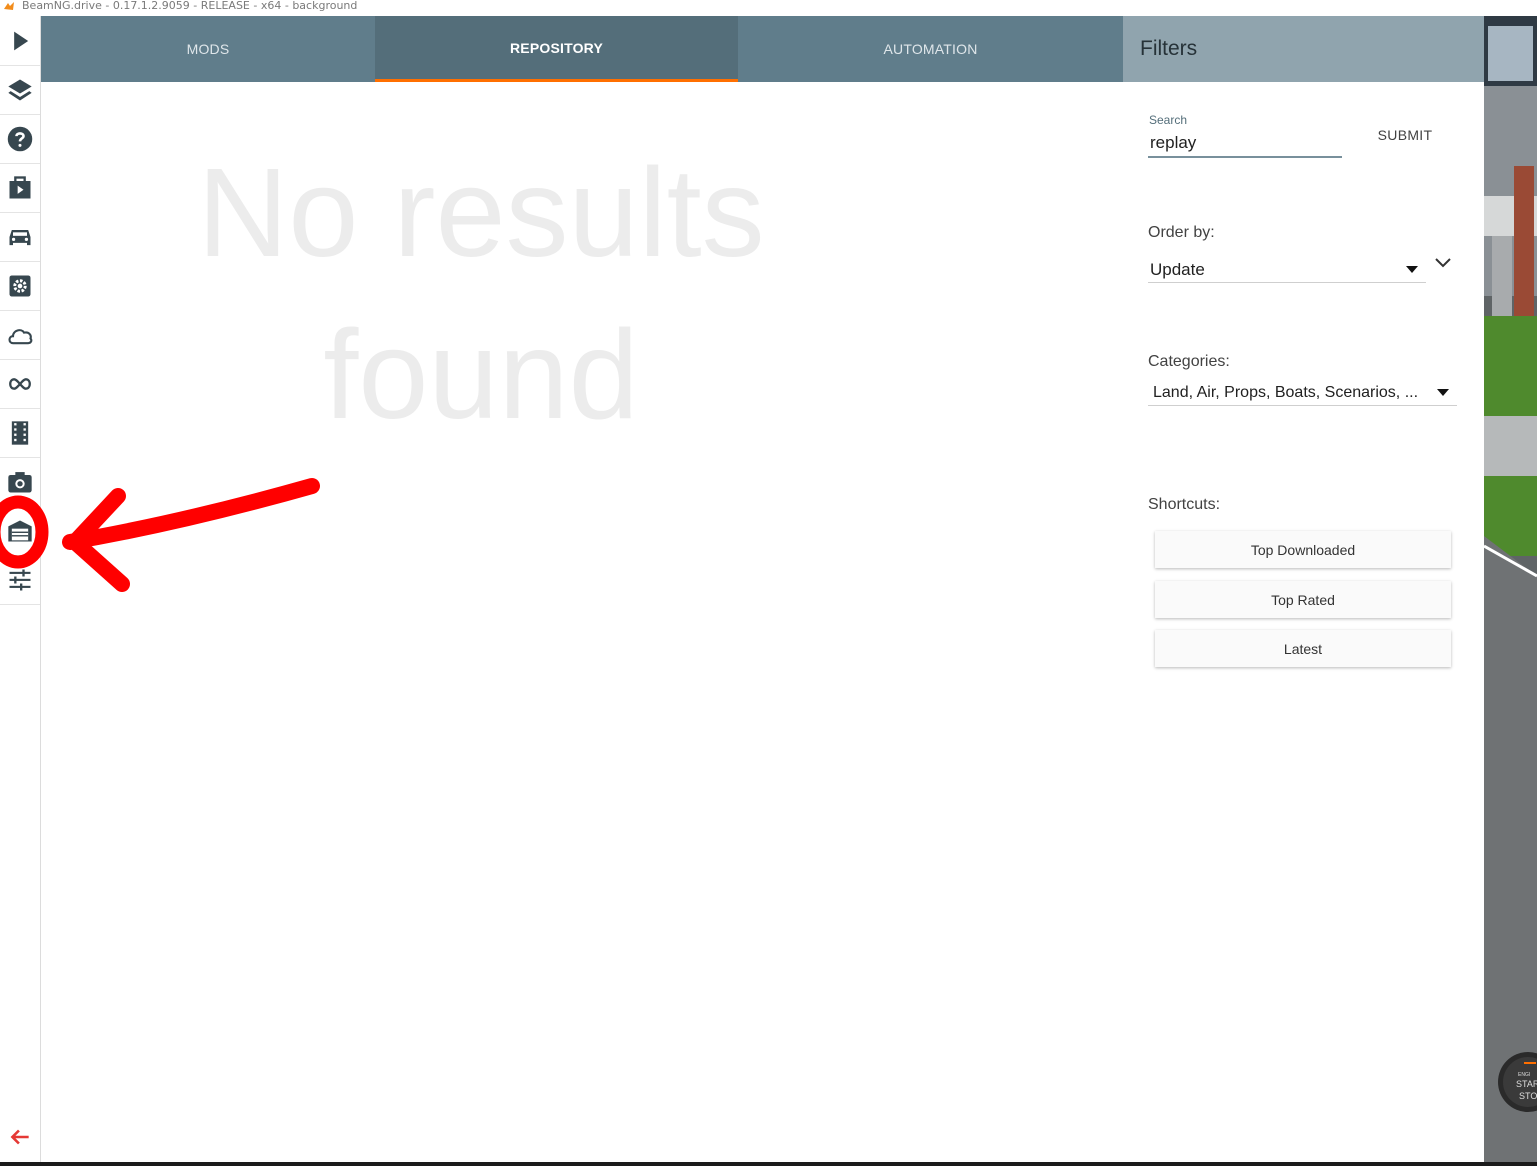  I want to click on shortcuts-label: Shortcuts:, so click(1184, 504).